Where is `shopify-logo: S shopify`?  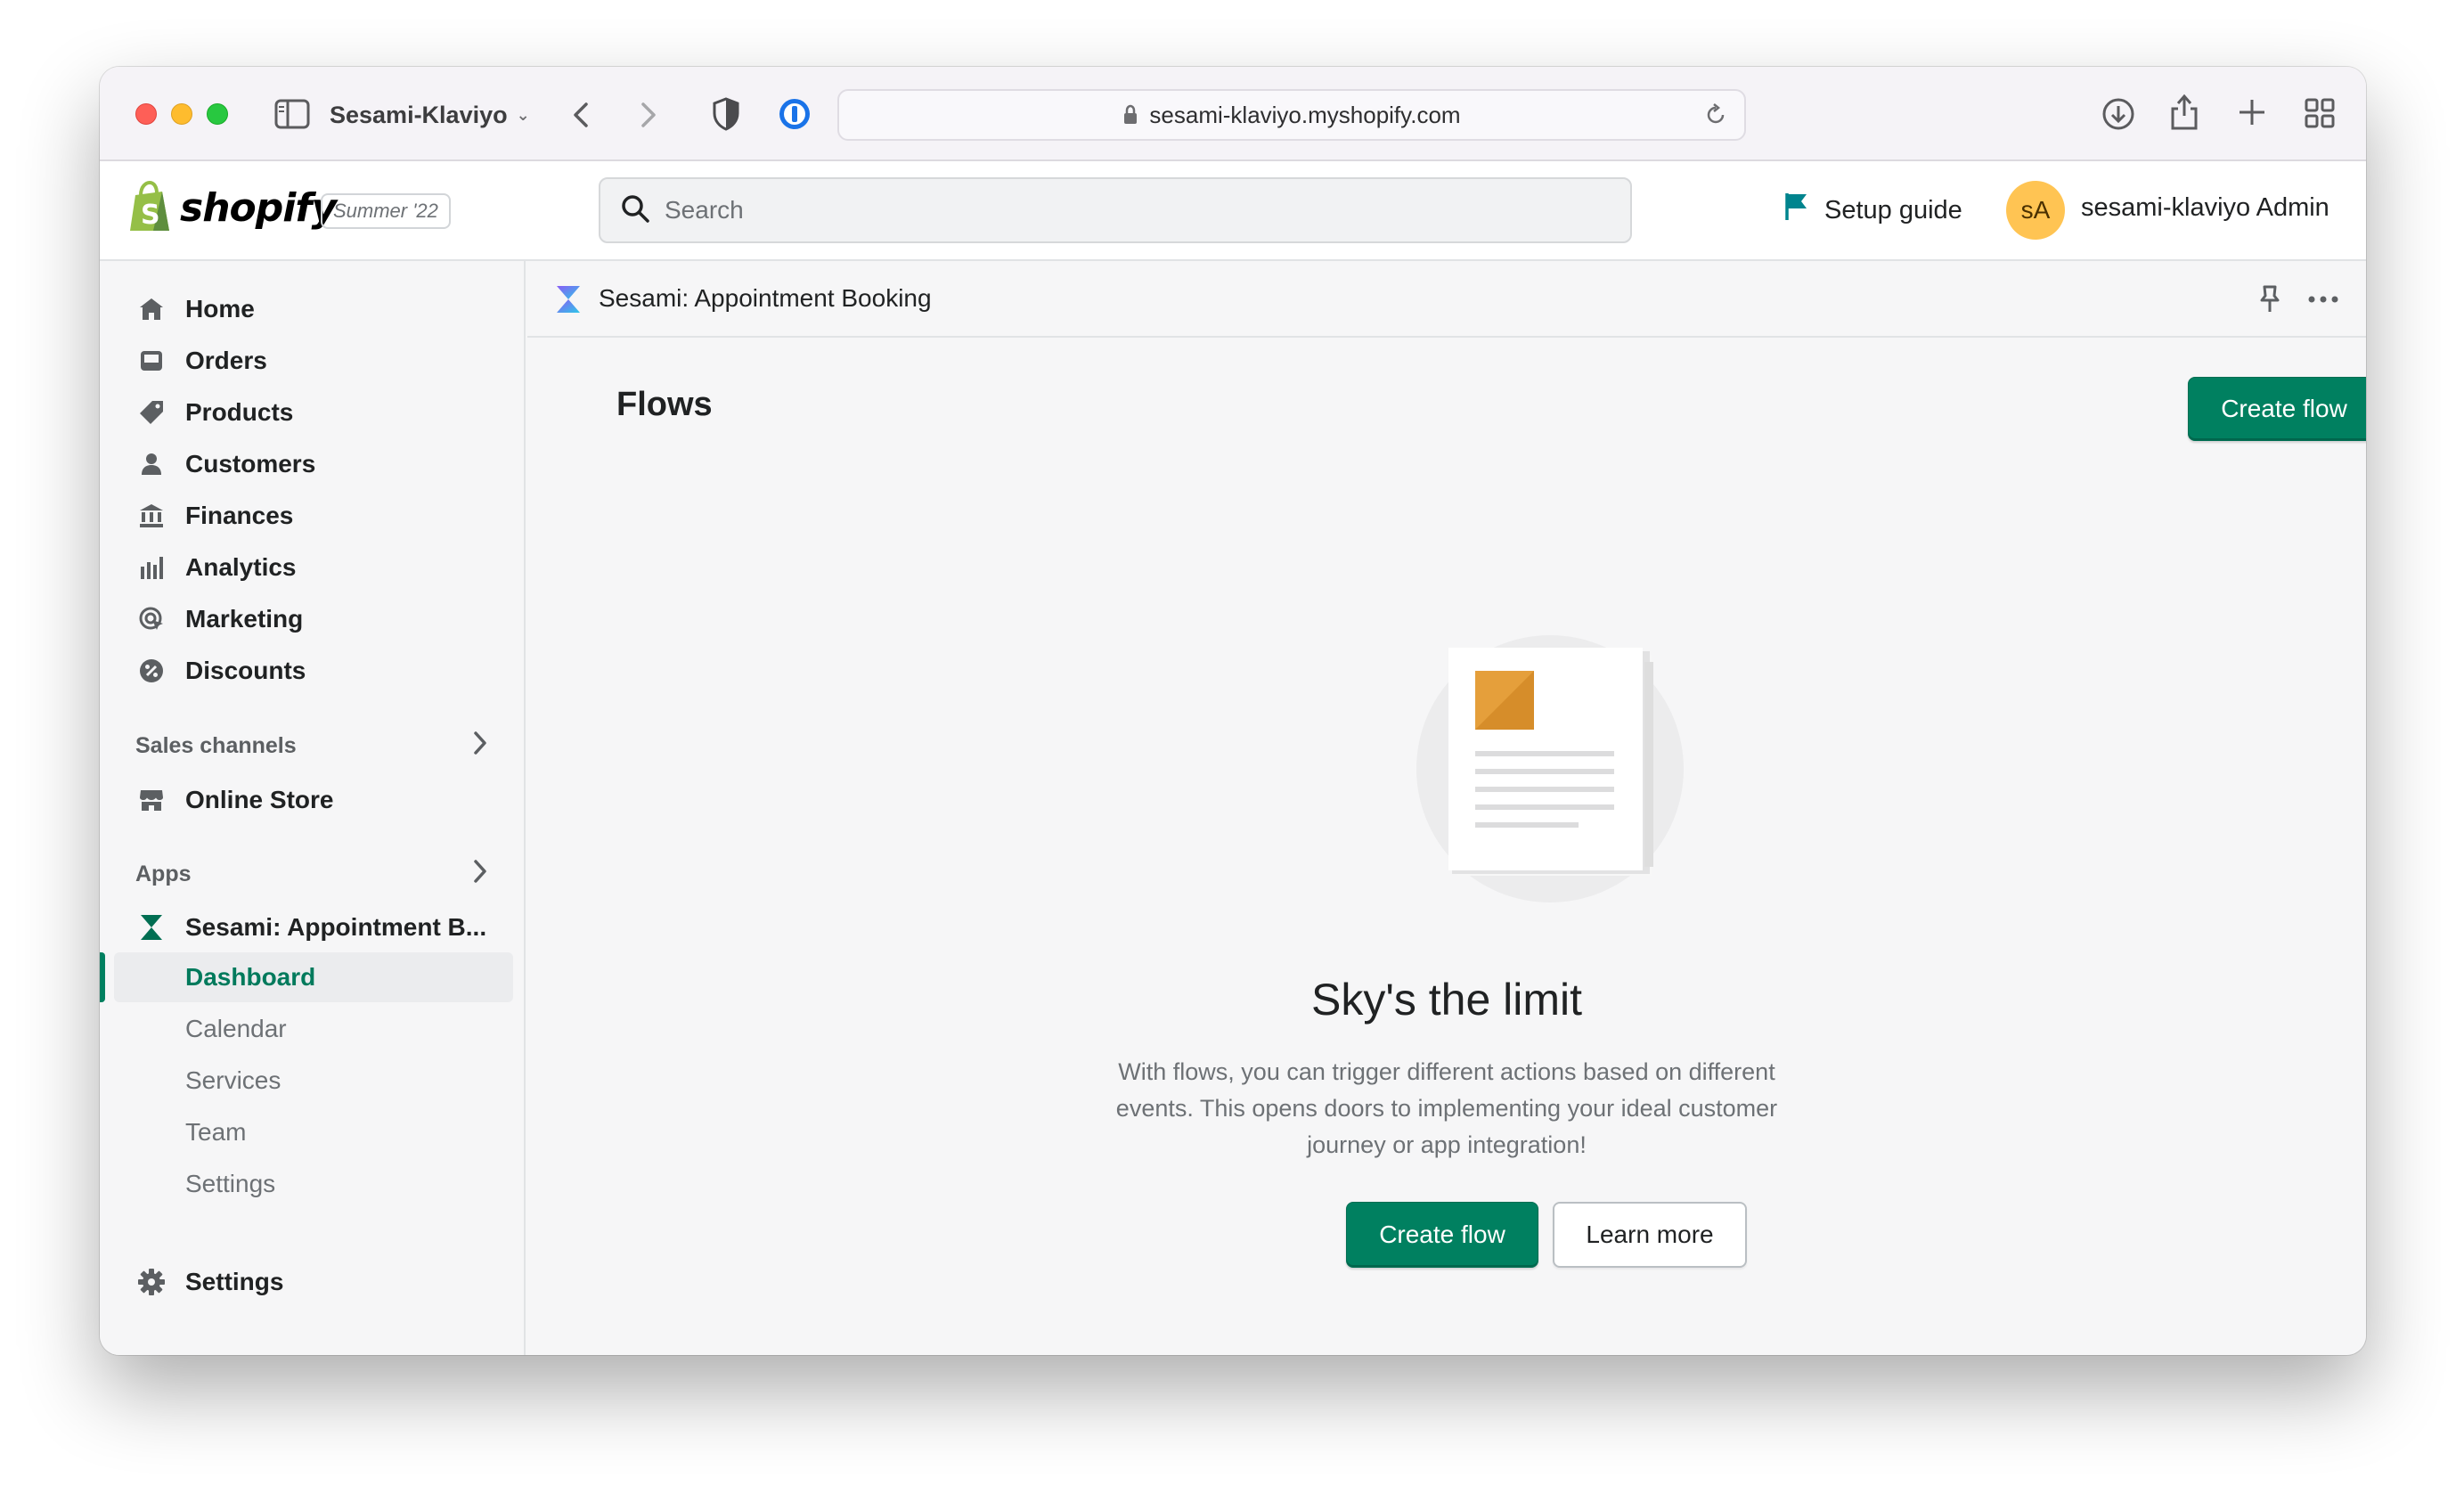
shopify-logo: S shopify is located at coordinates (231, 207).